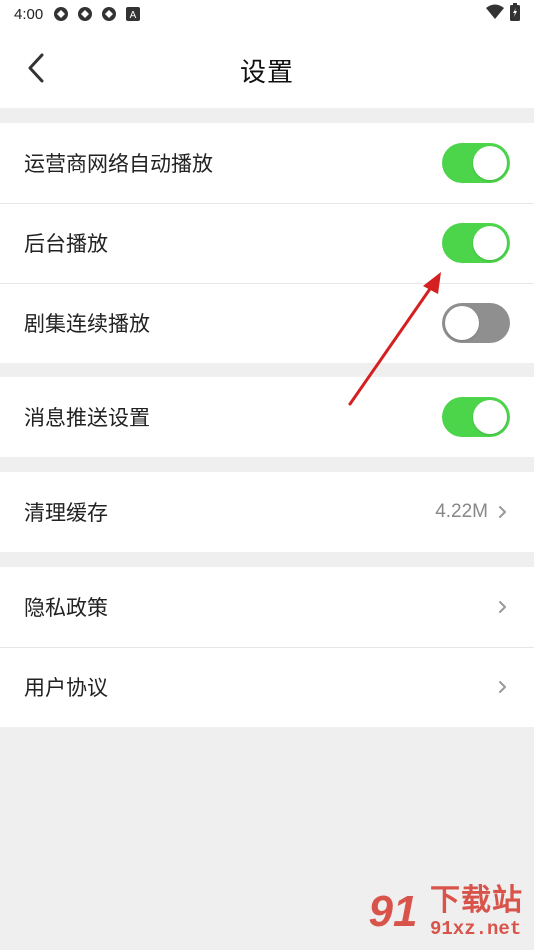 The width and height of the screenshot is (534, 950). I want to click on setting-row-background-play: 后台播放, so click(267, 243).